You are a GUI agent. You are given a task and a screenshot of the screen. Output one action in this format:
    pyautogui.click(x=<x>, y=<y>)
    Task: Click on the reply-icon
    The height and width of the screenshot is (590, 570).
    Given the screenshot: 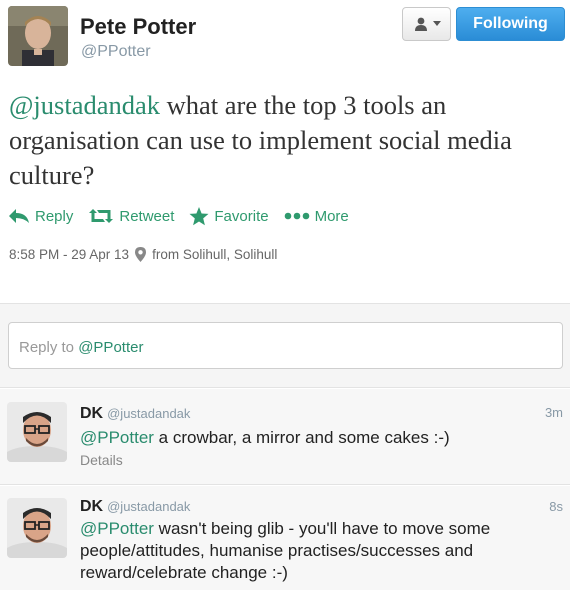 What is the action you would take?
    pyautogui.click(x=19, y=216)
    